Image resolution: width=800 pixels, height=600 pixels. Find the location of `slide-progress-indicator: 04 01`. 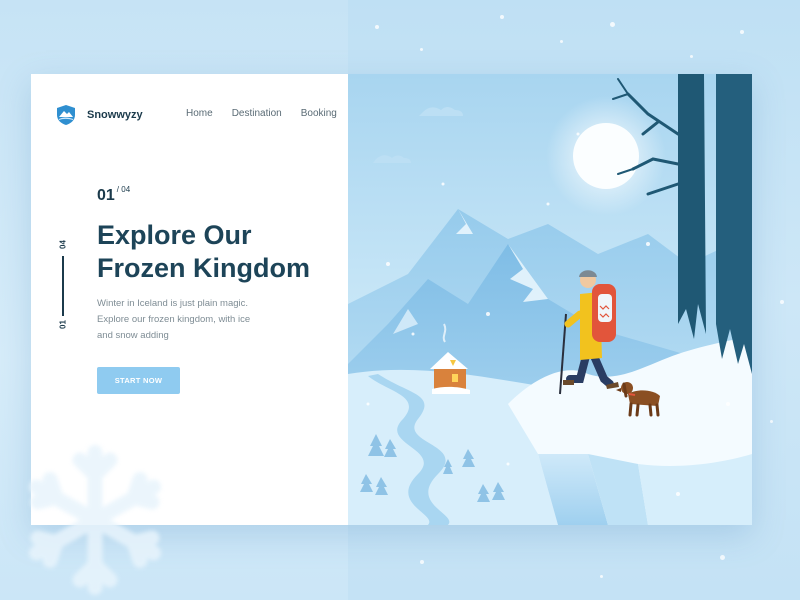

slide-progress-indicator: 04 01 is located at coordinates (63, 284).